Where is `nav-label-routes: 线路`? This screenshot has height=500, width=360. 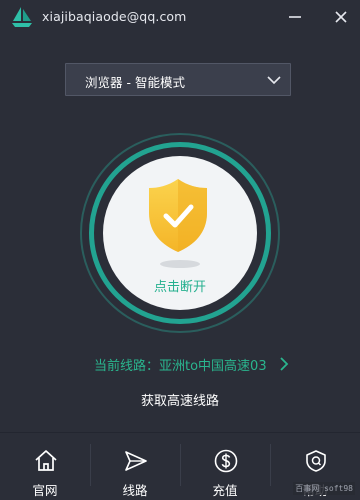 nav-label-routes: 线路 is located at coordinates (135, 490).